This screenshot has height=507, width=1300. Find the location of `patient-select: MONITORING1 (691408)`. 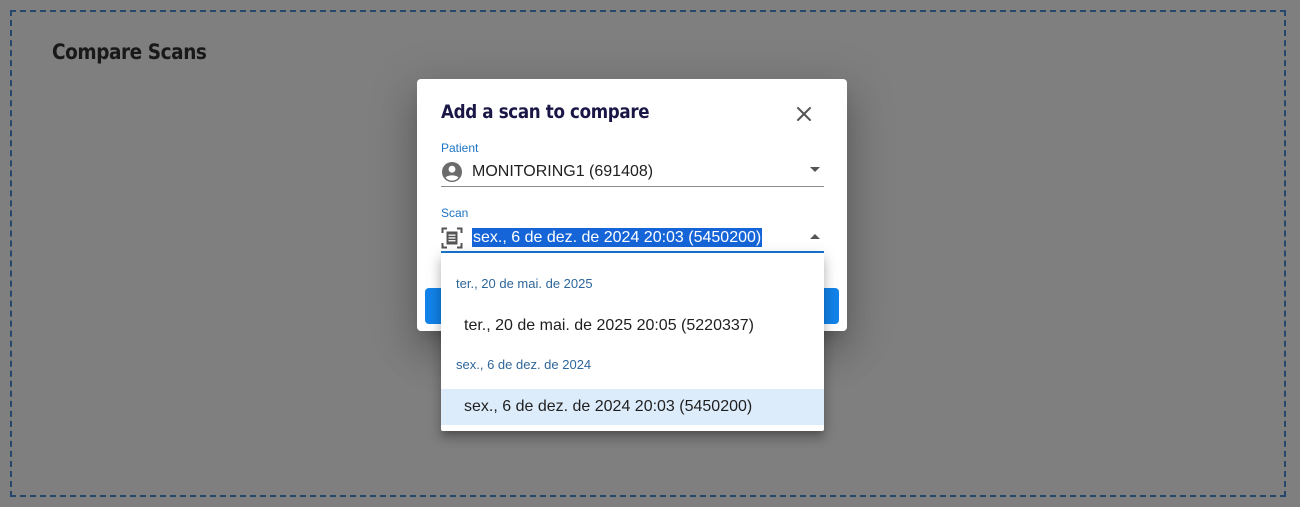

patient-select: MONITORING1 (691408) is located at coordinates (632, 172).